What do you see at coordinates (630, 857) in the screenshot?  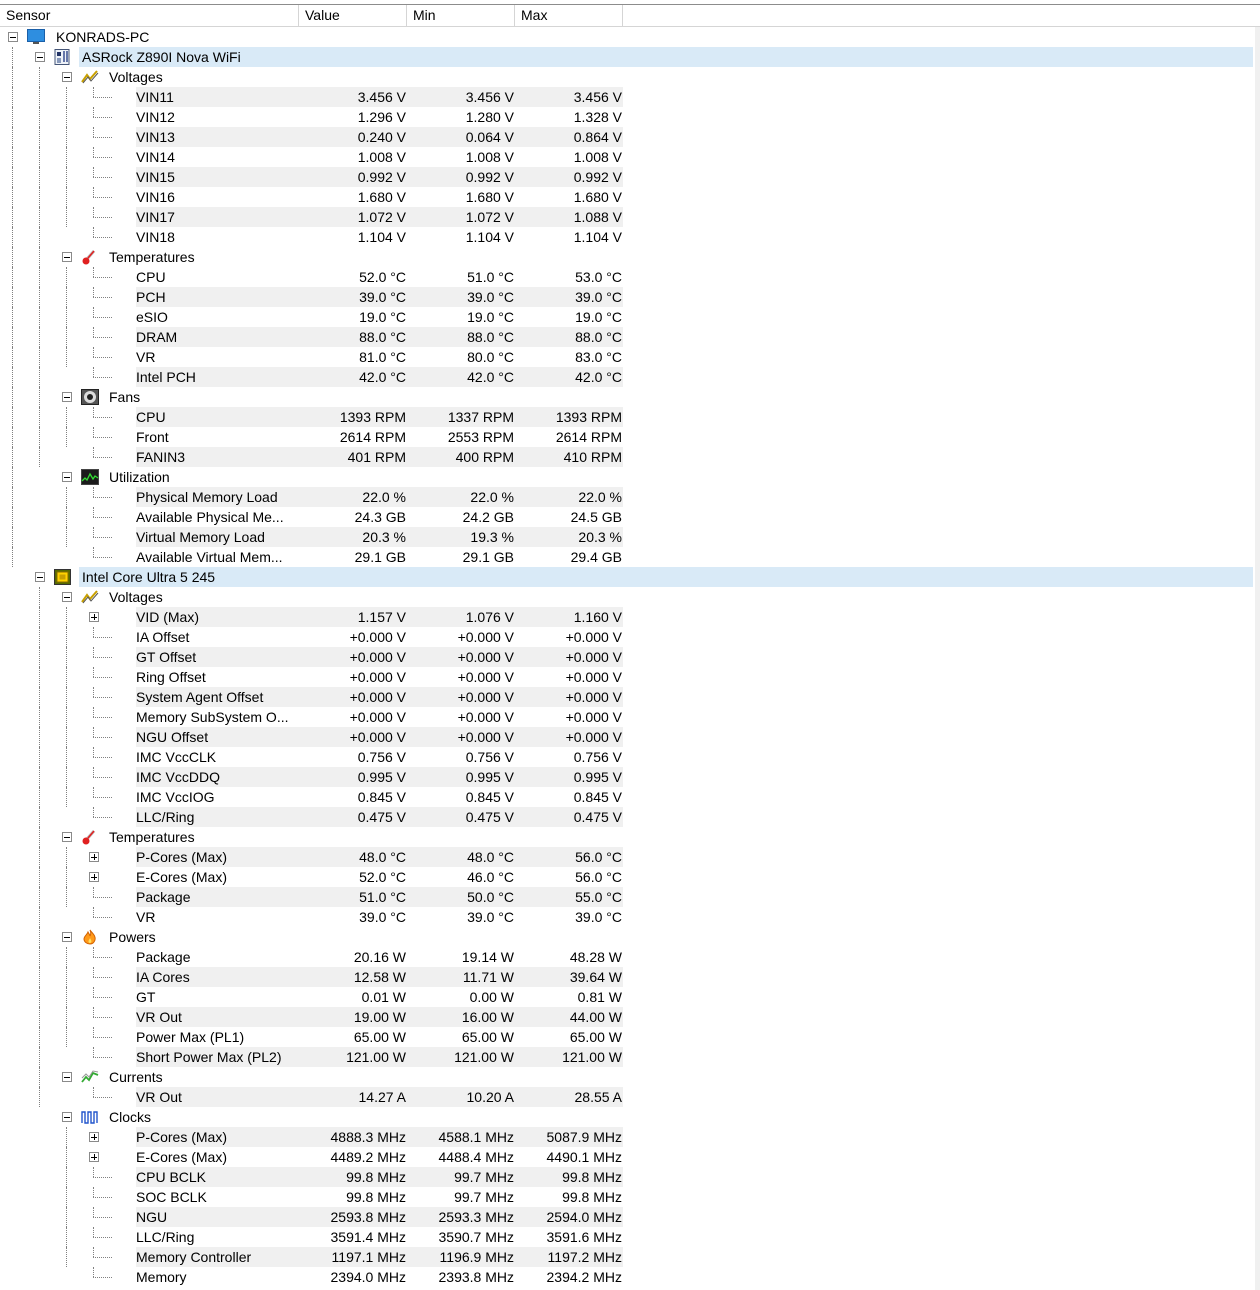 I see `sensor-row: P-Cores (Max) 48.0 °C 48.0 °C 56.0 °C` at bounding box center [630, 857].